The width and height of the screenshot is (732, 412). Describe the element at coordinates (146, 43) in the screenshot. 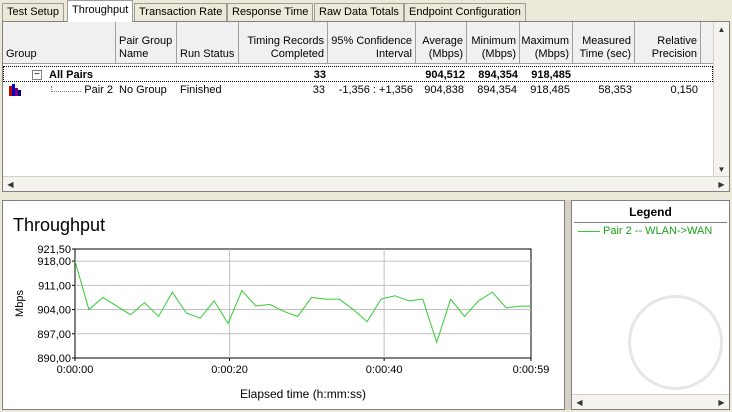

I see `header-pair-group-name: Pair Group Name` at that location.